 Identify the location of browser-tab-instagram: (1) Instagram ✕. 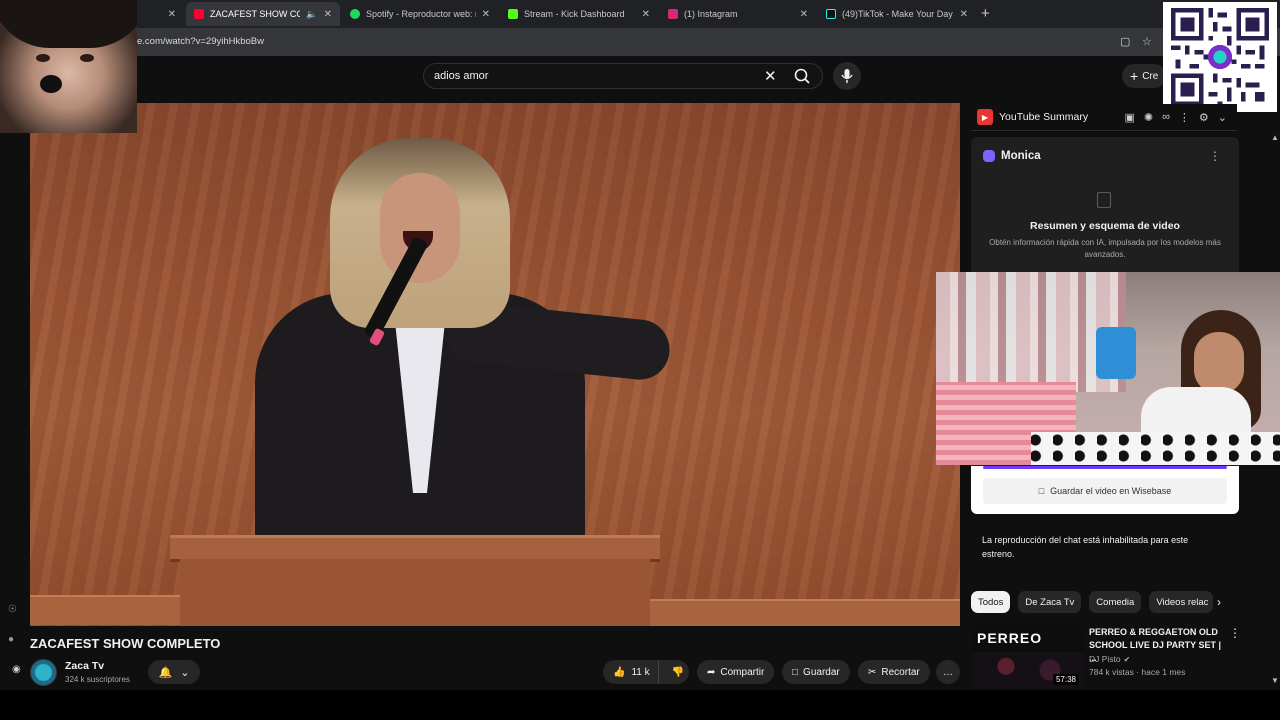
(738, 14).